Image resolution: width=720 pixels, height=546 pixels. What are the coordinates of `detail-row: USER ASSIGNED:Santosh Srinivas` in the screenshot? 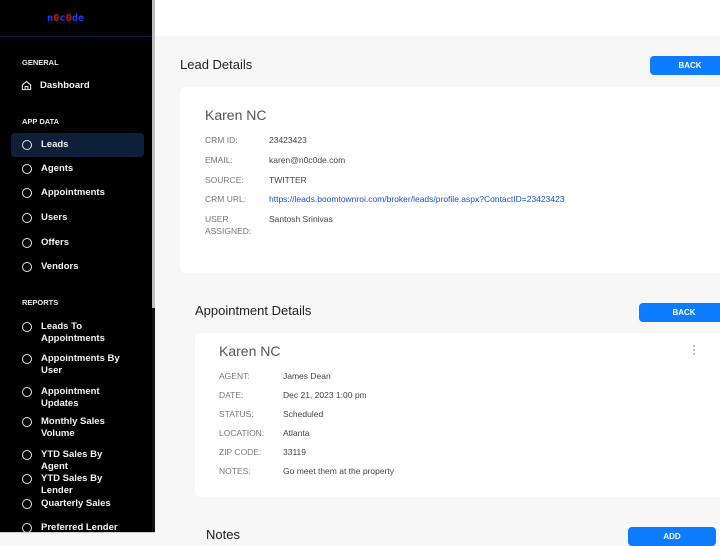 It's located at (269, 225).